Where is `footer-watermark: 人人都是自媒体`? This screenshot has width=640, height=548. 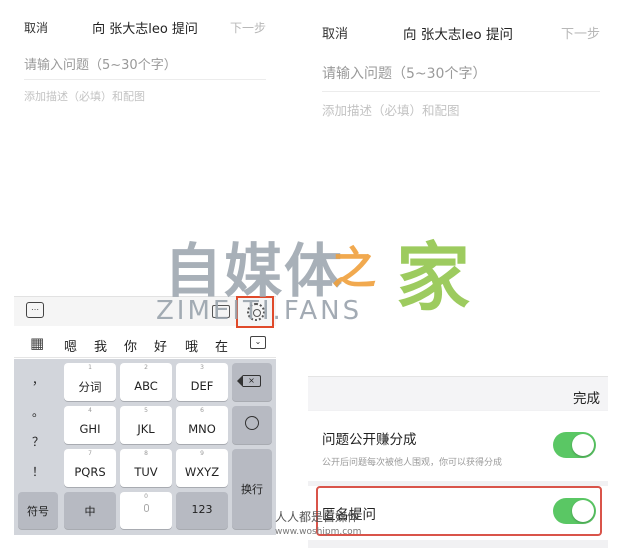 footer-watermark: 人人都是自媒体 is located at coordinates (317, 517).